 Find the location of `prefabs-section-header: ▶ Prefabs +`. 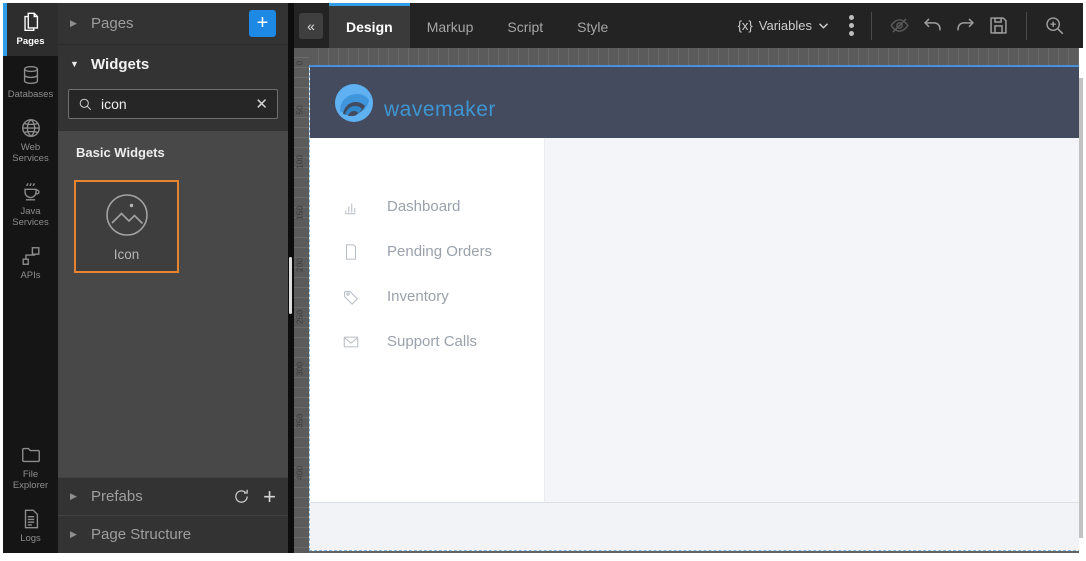

prefabs-section-header: ▶ Prefabs + is located at coordinates (173, 496).